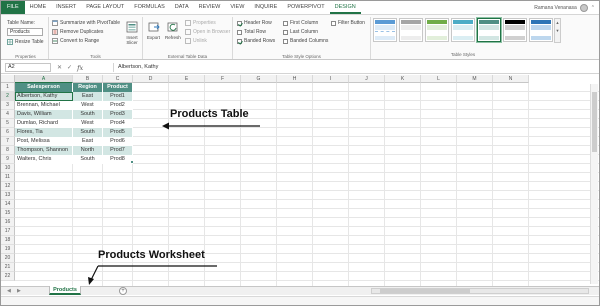 The height and width of the screenshot is (306, 600). What do you see at coordinates (251, 32) in the screenshot?
I see `total-row-checkbox: Total Row` at bounding box center [251, 32].